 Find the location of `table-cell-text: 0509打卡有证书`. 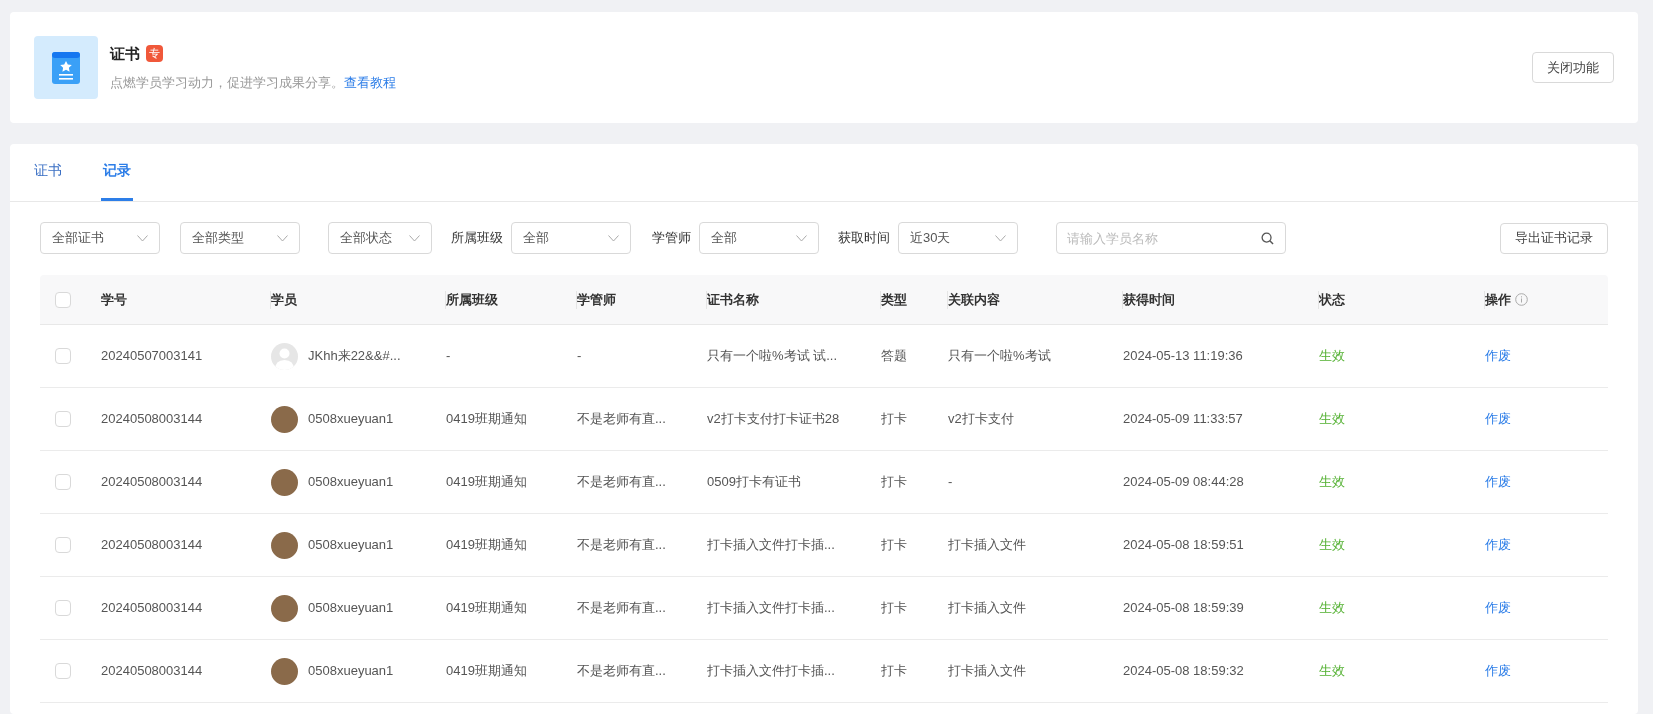

table-cell-text: 0509打卡有证书 is located at coordinates (754, 482).